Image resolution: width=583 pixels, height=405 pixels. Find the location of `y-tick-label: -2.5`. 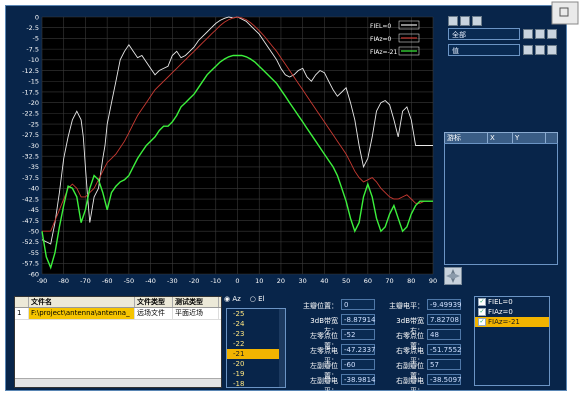

y-tick-label: -2.5 is located at coordinates (32, 28).